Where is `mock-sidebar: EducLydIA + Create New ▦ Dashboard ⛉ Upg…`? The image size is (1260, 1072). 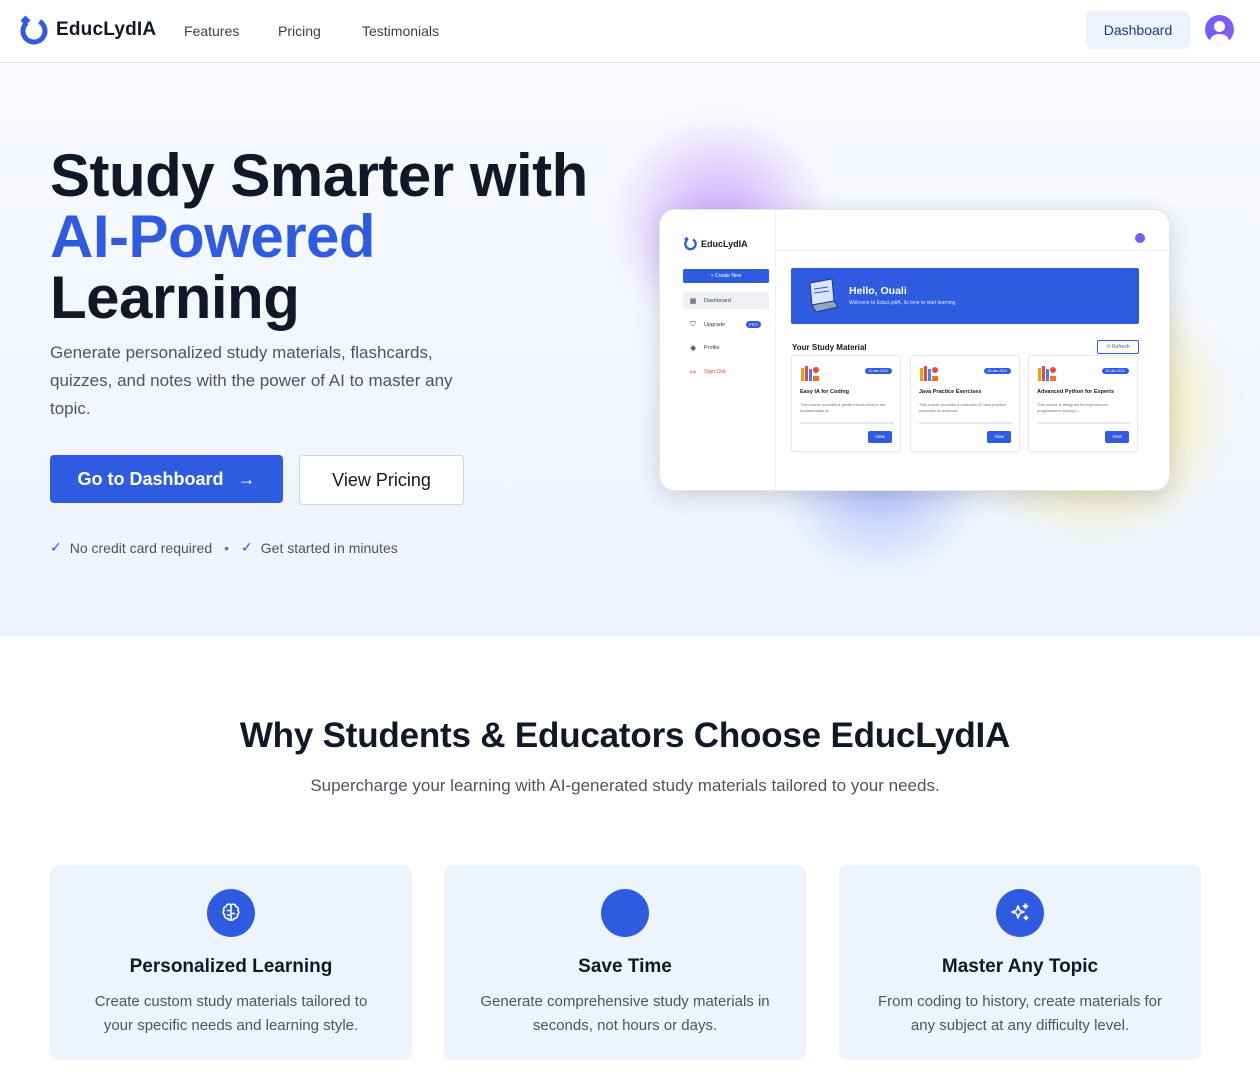 mock-sidebar: EducLydIA + Create New ▦ Dashboard ⛉ Upg… is located at coordinates (718, 350).